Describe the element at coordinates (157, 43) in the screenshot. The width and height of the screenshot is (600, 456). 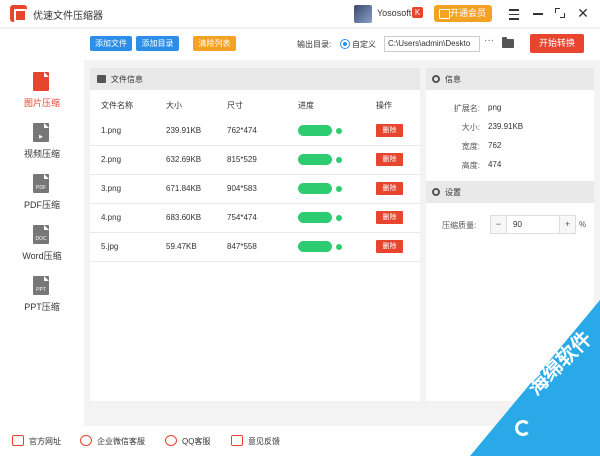
I see `add-directory-button: 添加目录` at that location.